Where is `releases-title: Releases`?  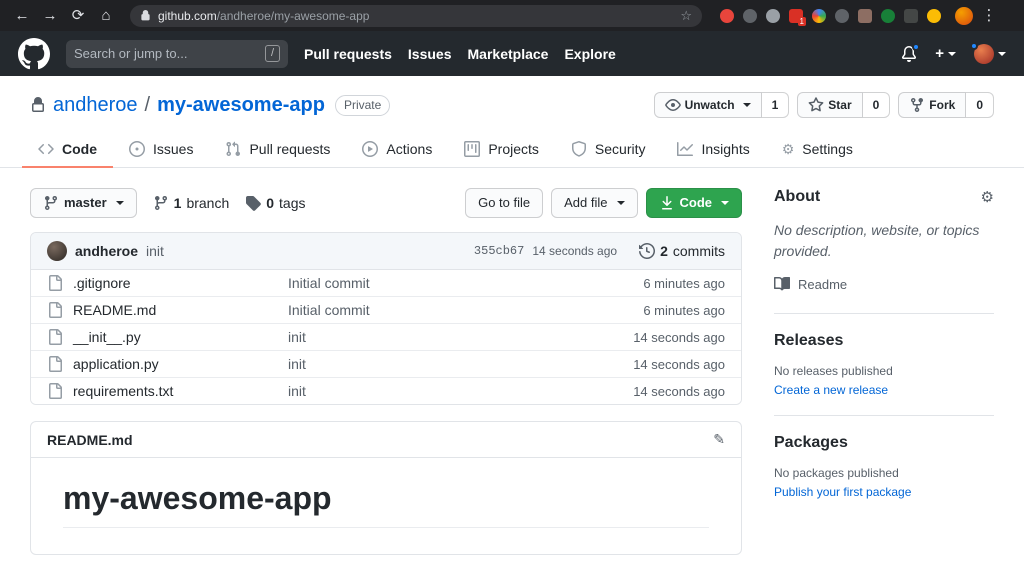 releases-title: Releases is located at coordinates (809, 340).